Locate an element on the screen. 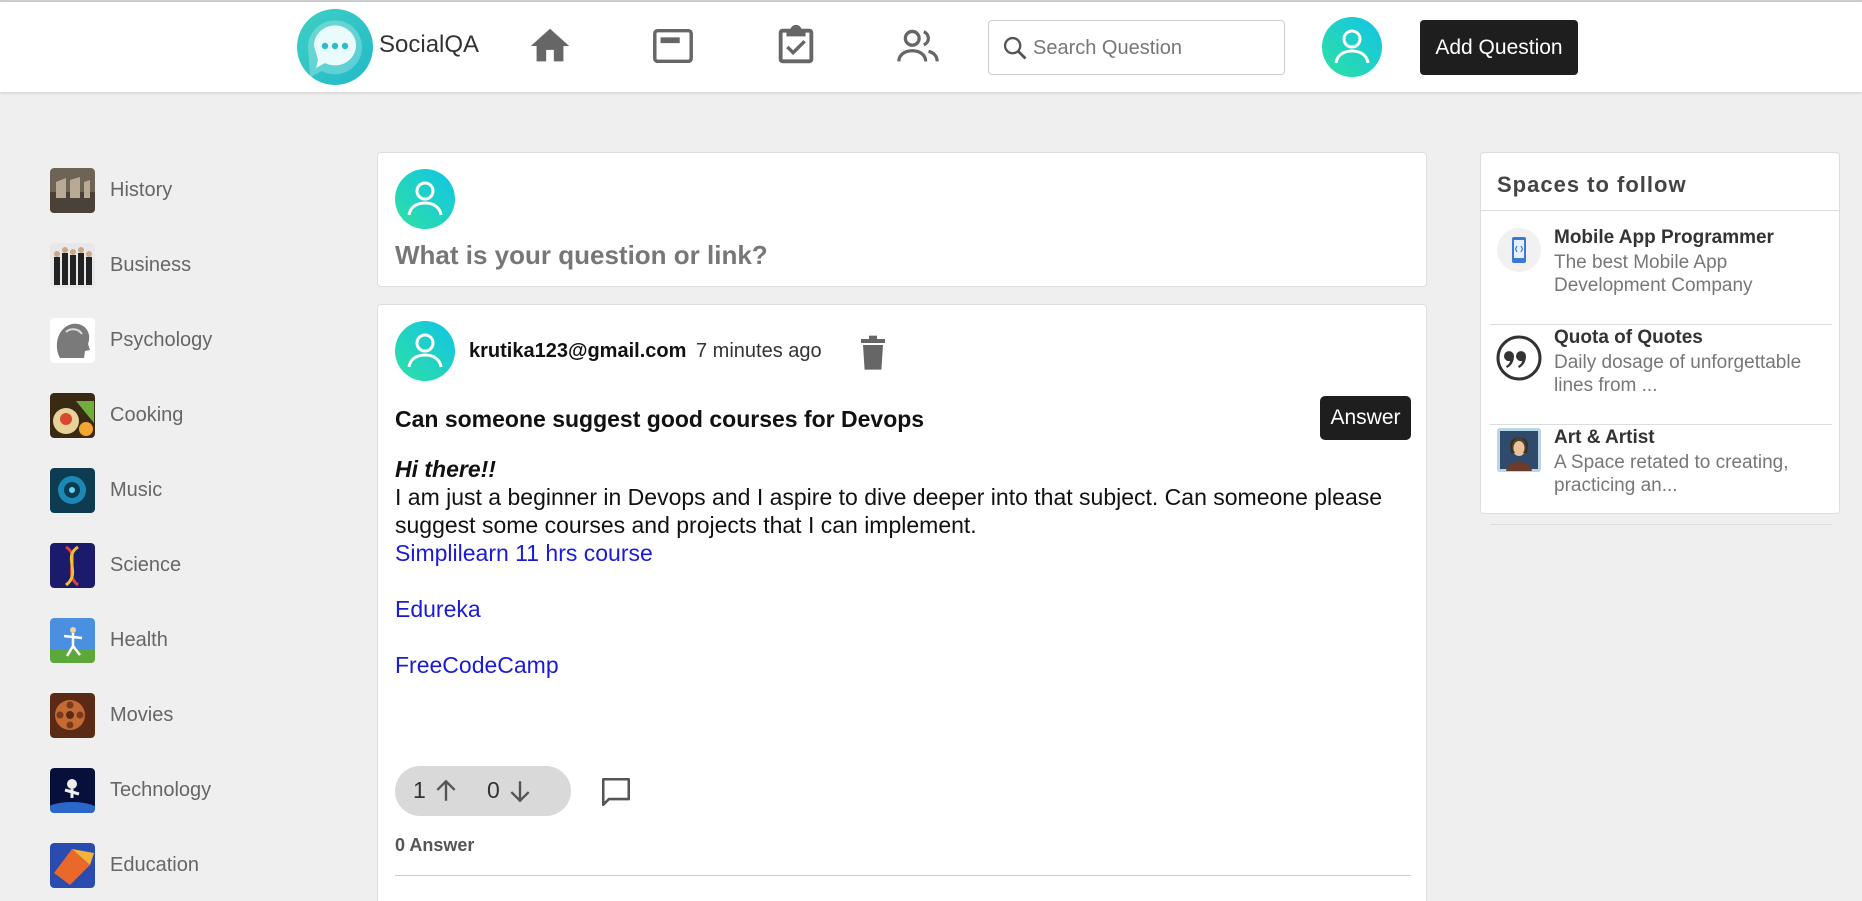 The image size is (1862, 901). link-simplilearn: Simplilearn 11 hrs course is located at coordinates (895, 553).